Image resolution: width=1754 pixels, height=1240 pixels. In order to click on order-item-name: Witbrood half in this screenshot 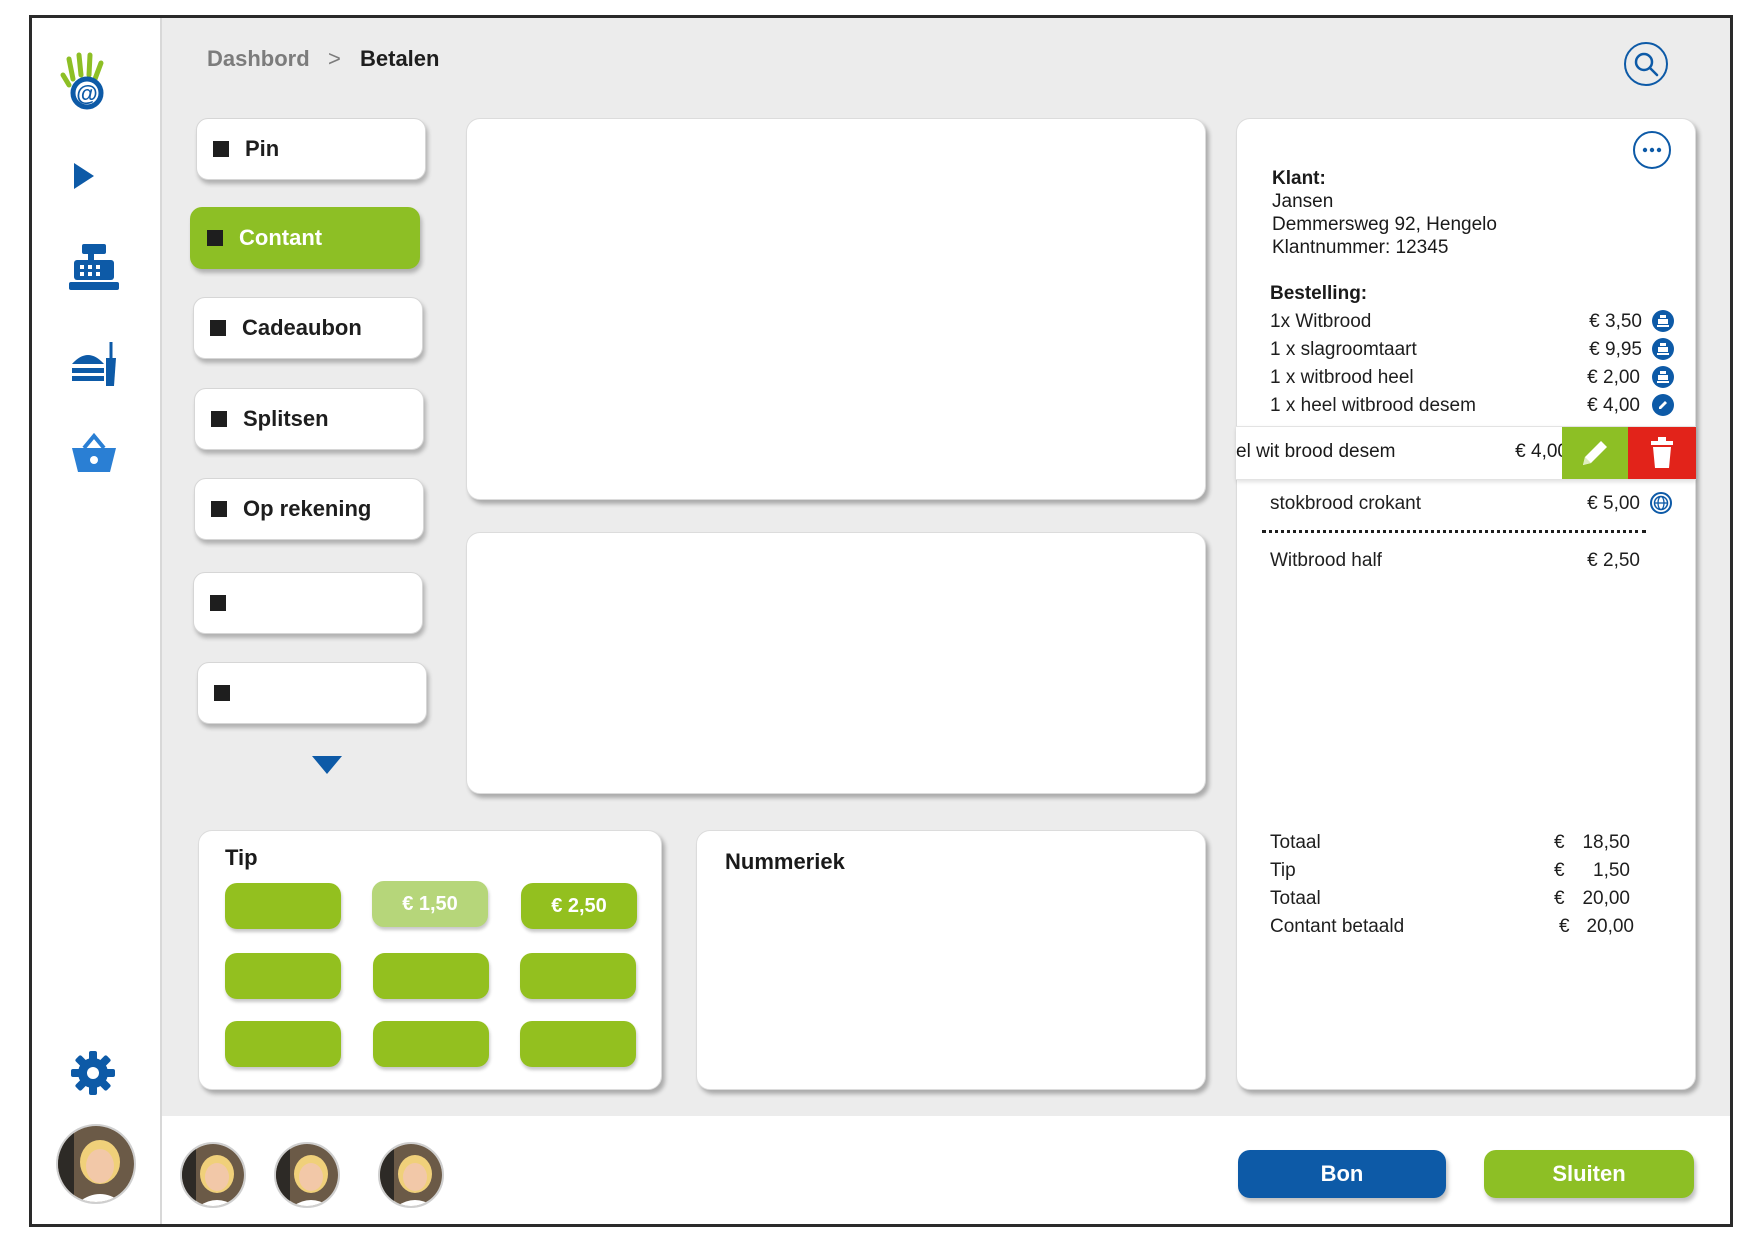, I will do `click(1326, 560)`.